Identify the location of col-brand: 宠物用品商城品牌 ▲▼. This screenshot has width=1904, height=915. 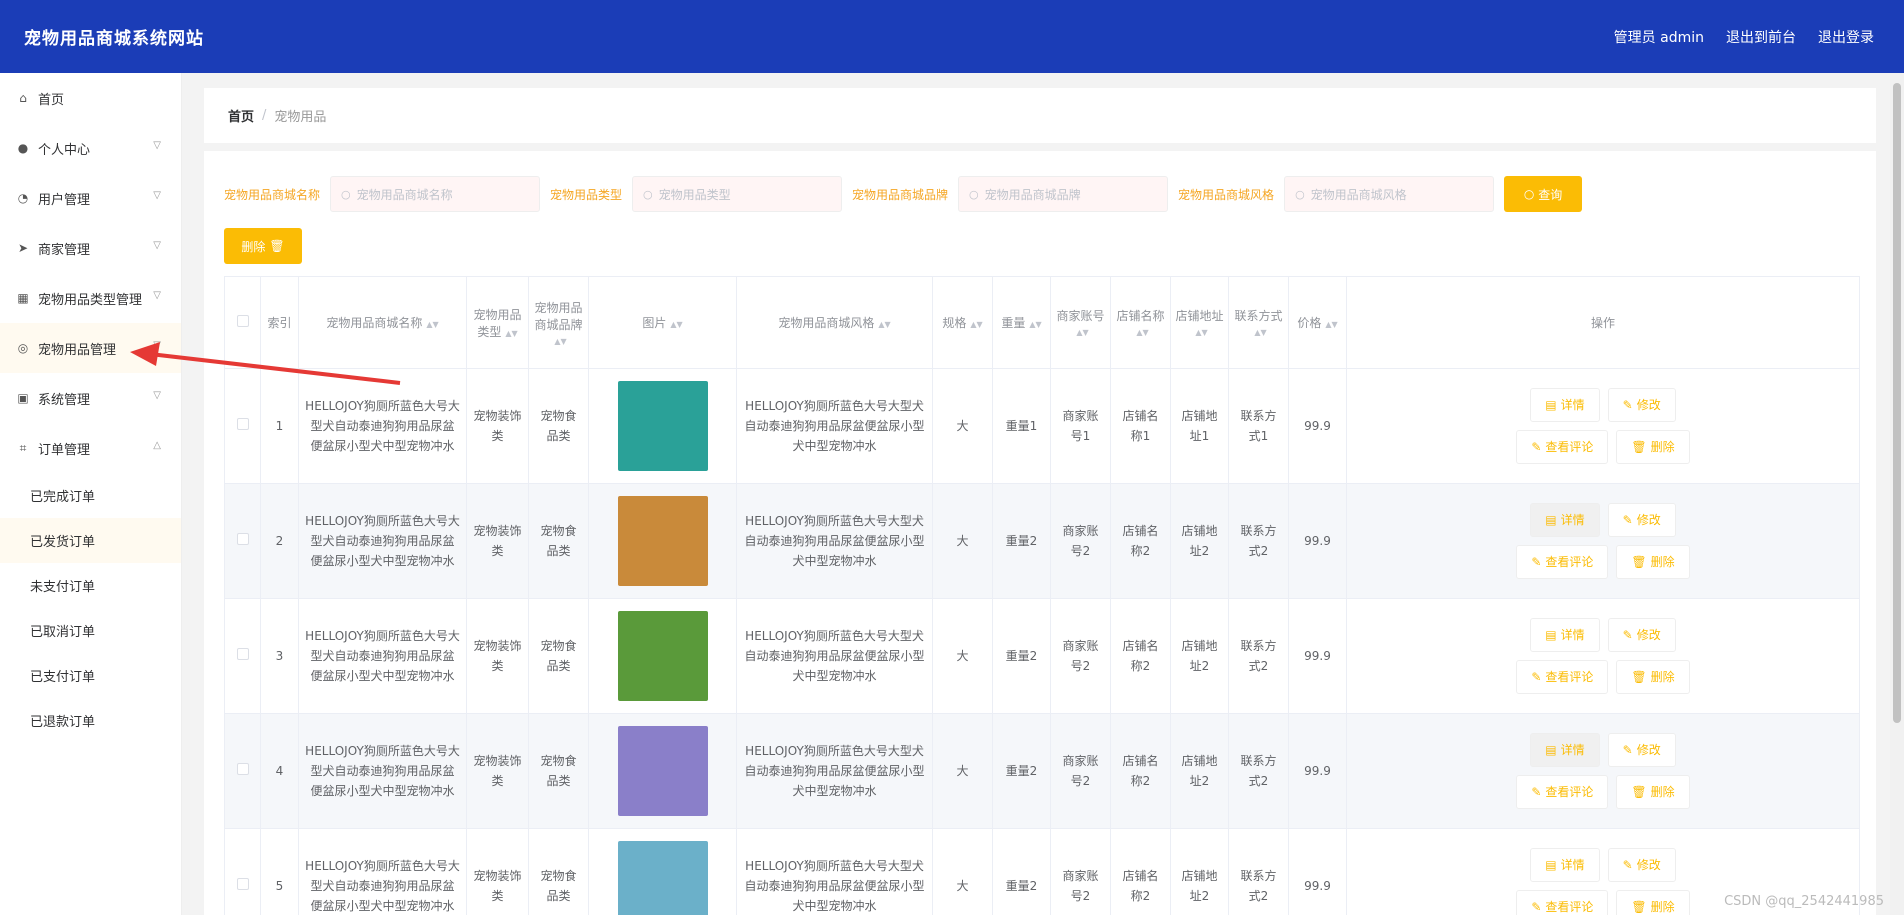
(558, 322).